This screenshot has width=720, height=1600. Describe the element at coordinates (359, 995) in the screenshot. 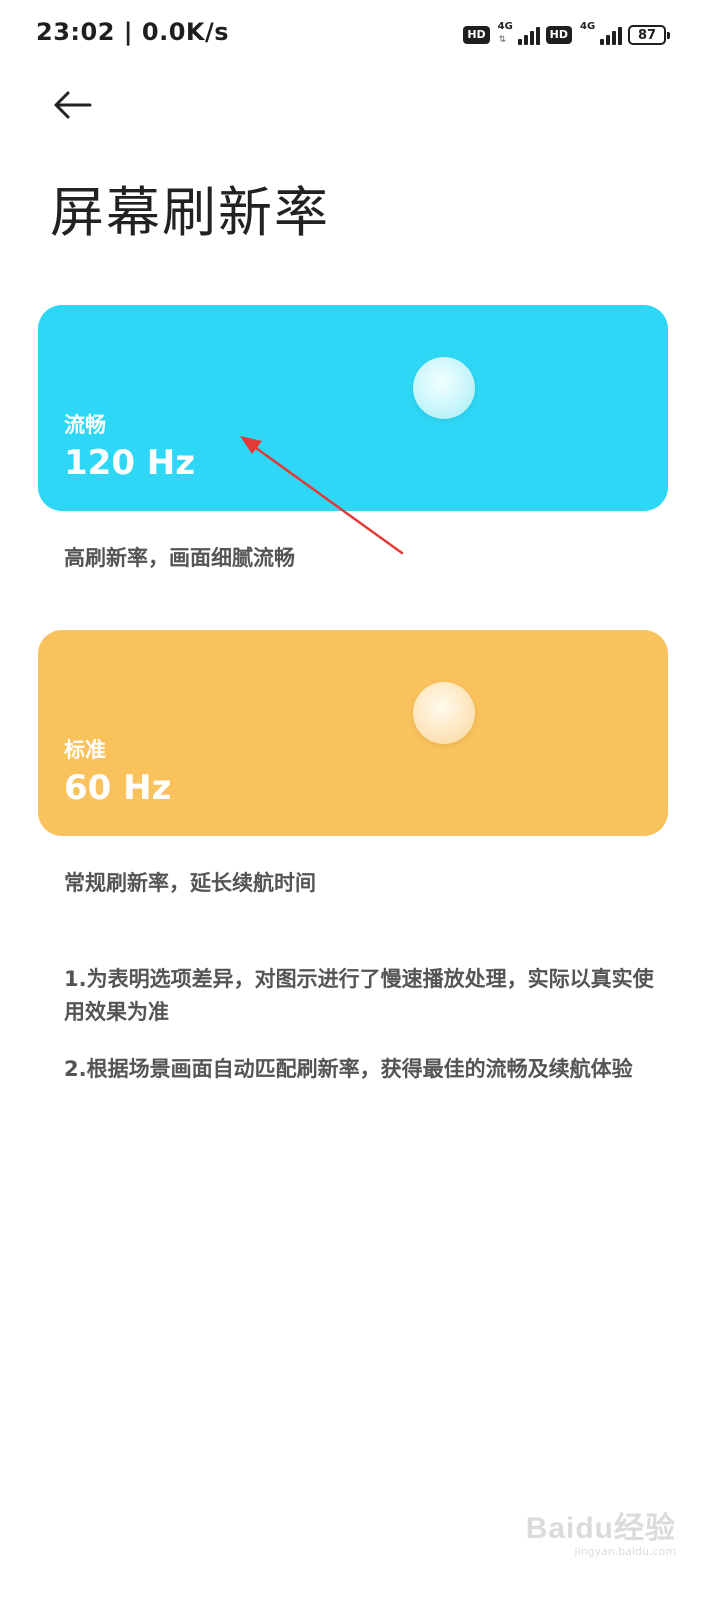

I see `note-item: 1.为表明选项差异，对图示进行了慢速播放处理，实际以真实使用效果为准` at that location.